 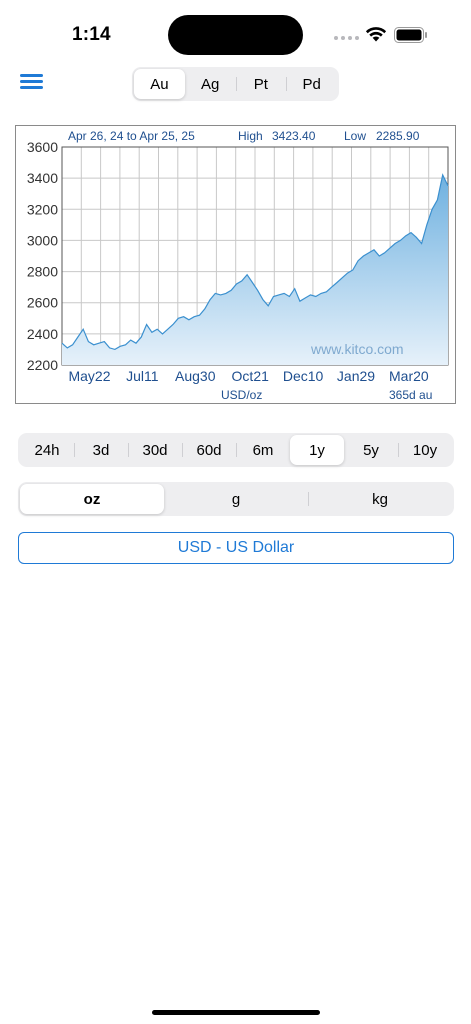 What do you see at coordinates (42, 178) in the screenshot?
I see `y-tick-label: 3400` at bounding box center [42, 178].